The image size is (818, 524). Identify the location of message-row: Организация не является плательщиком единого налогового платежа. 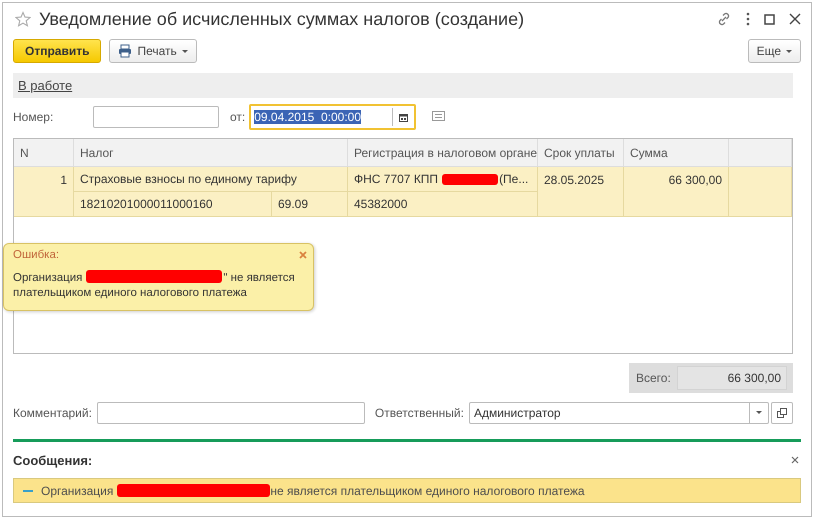
(407, 490).